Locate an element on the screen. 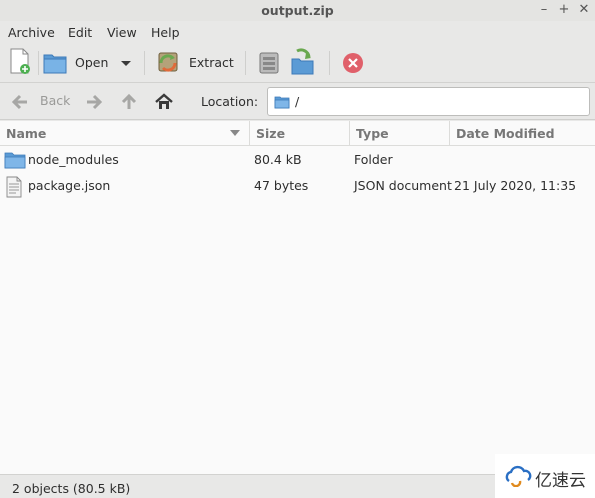  watermark-text: 亿速云 is located at coordinates (560, 481).